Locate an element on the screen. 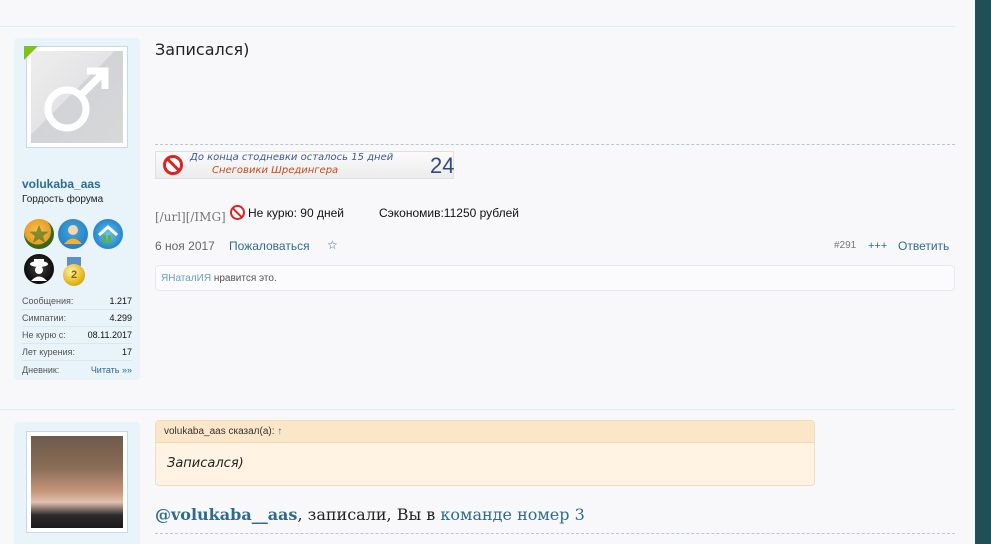 The image size is (991, 544). reply-link: Ответить is located at coordinates (923, 246).